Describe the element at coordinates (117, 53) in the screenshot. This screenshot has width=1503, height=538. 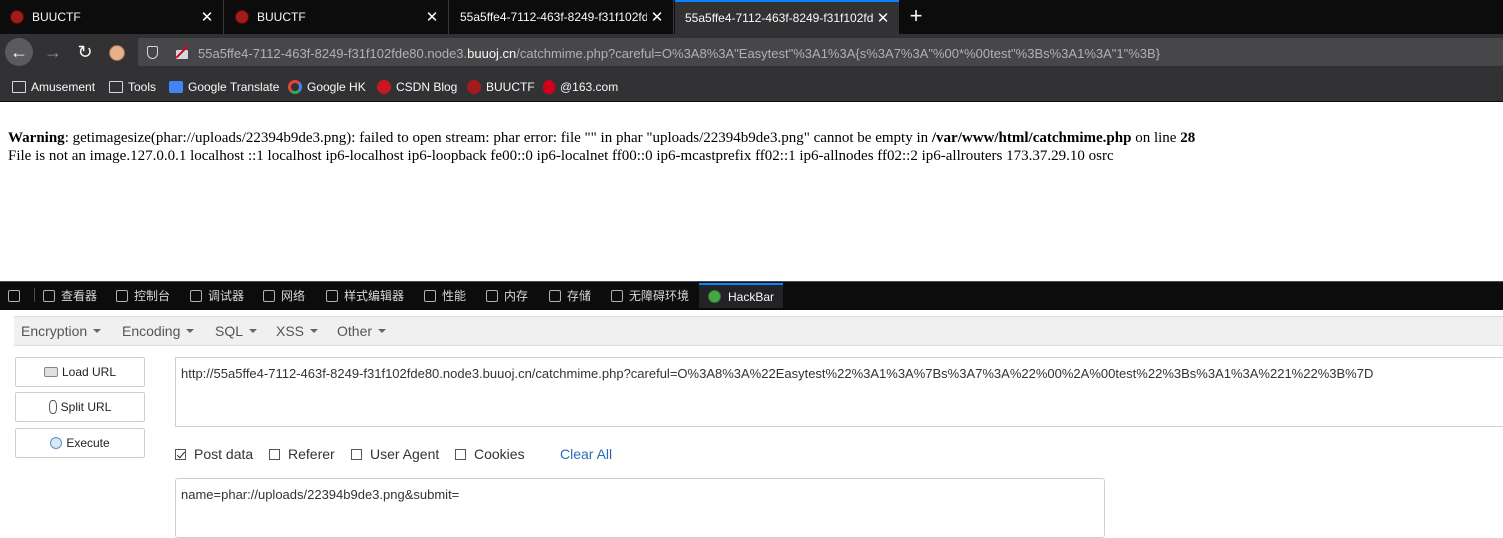
I see `profile-avatar-icon` at that location.